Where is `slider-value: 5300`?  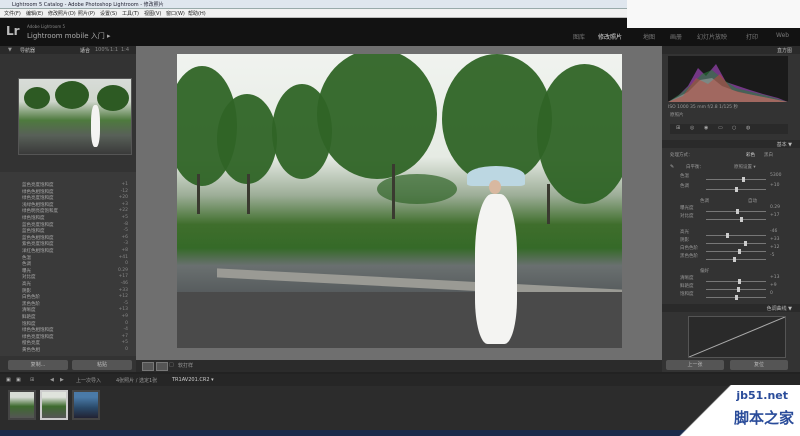 slider-value: 5300 is located at coordinates (775, 175).